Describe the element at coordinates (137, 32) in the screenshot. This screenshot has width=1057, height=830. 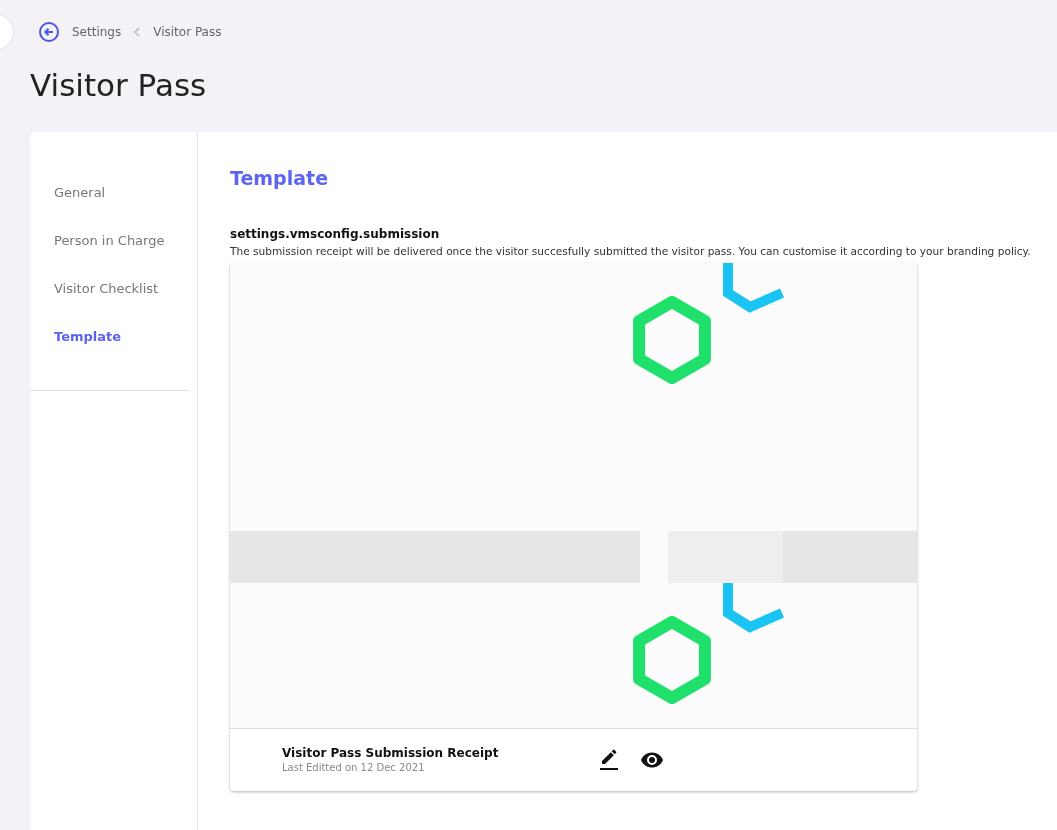
I see `chevron-left-icon` at that location.